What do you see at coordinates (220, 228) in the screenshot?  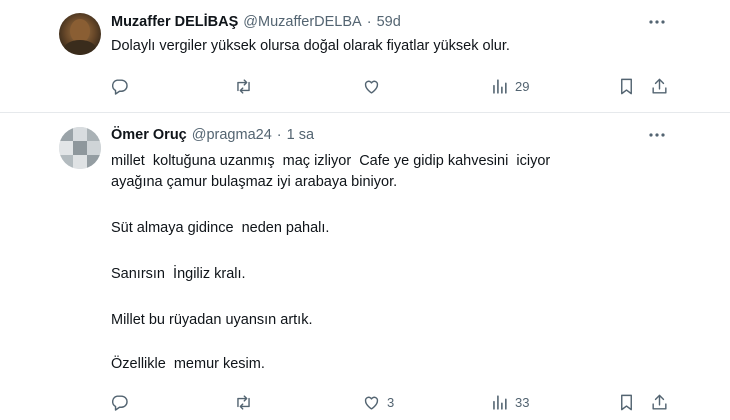 I see `tweet-text-line: Süt almaya gidince neden pahalı.` at bounding box center [220, 228].